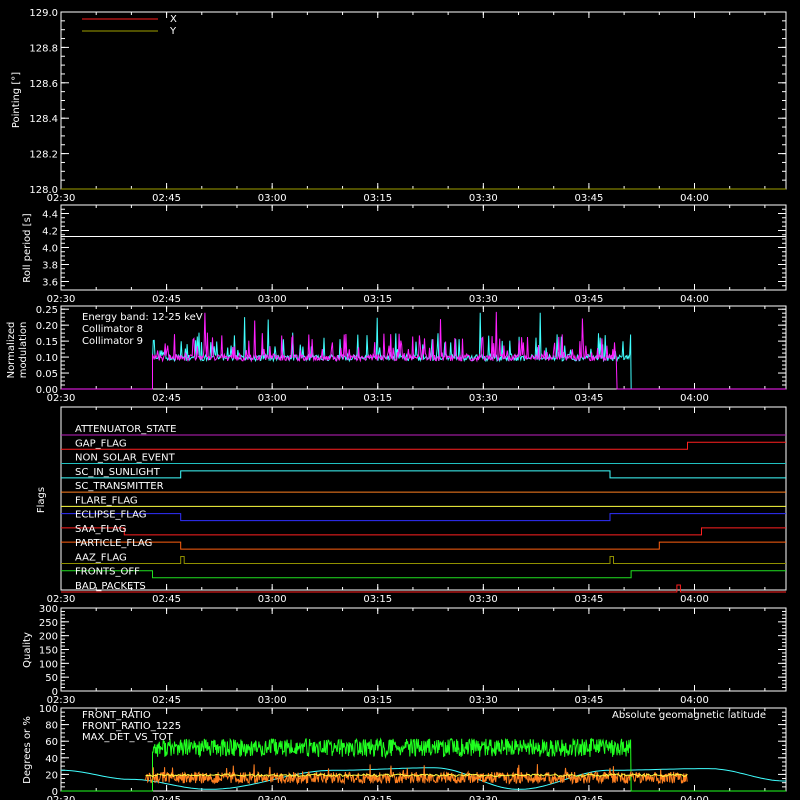  Describe the element at coordinates (423, 445) in the screenshot. I see `flag-trace-gap-flag` at that location.